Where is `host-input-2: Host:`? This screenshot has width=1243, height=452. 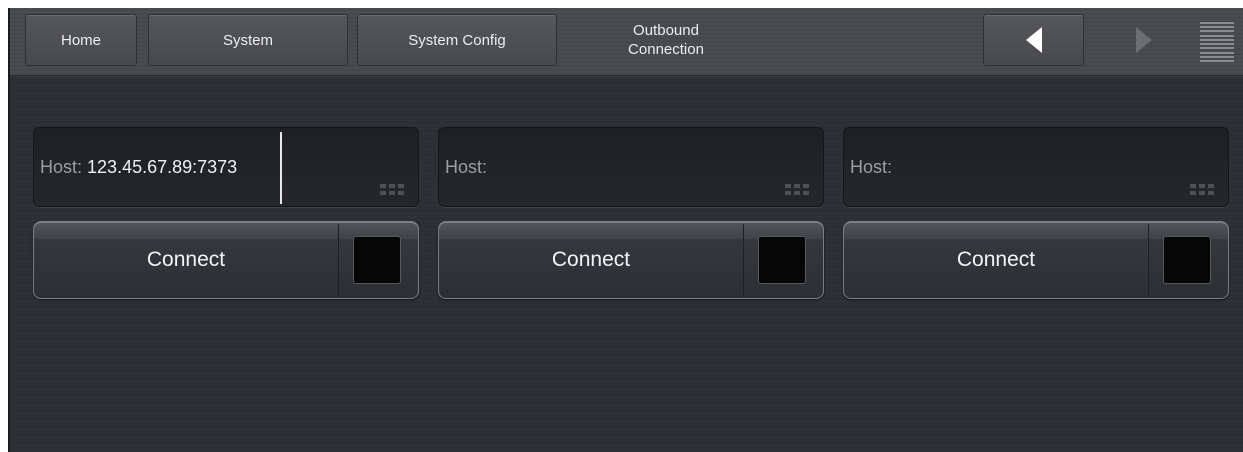 host-input-2: Host: is located at coordinates (631, 167).